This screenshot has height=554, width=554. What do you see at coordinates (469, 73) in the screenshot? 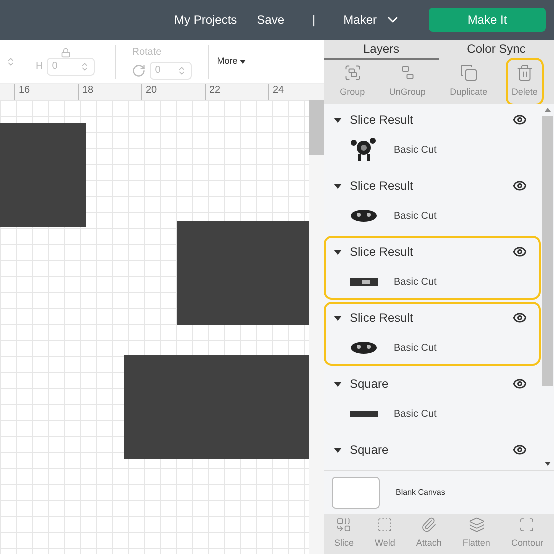
I see `duplicate-icon` at bounding box center [469, 73].